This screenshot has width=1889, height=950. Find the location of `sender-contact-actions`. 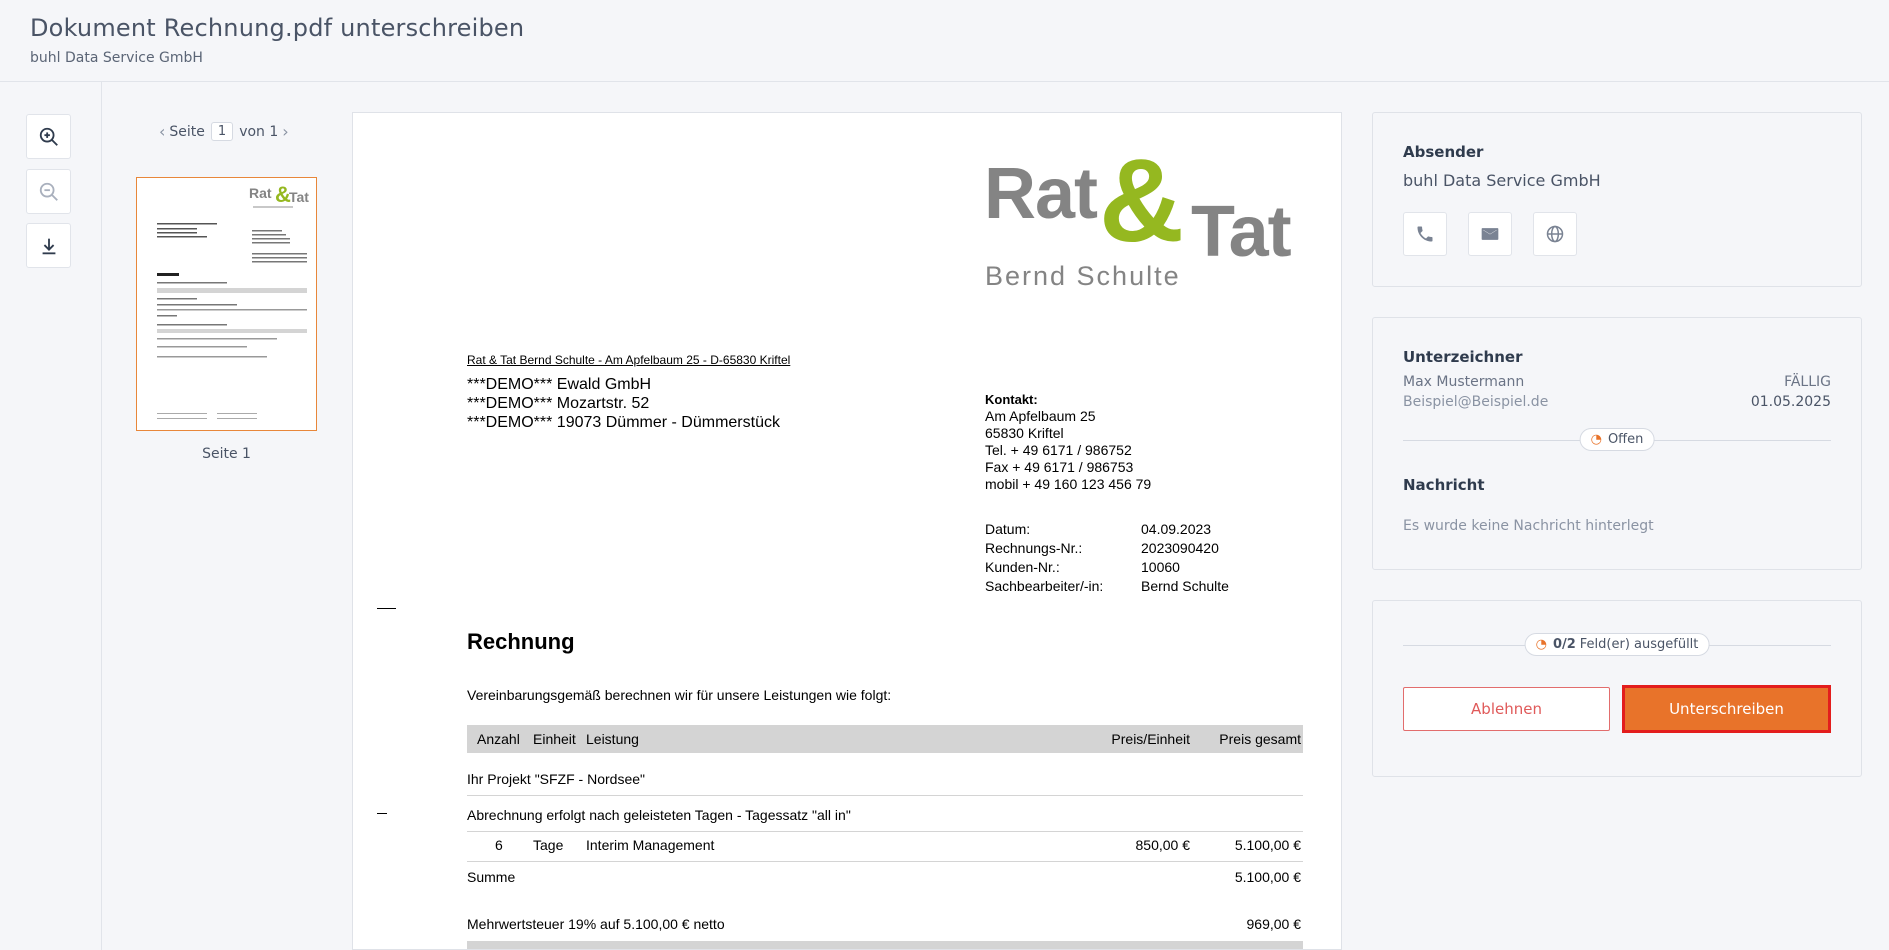

sender-contact-actions is located at coordinates (1617, 234).